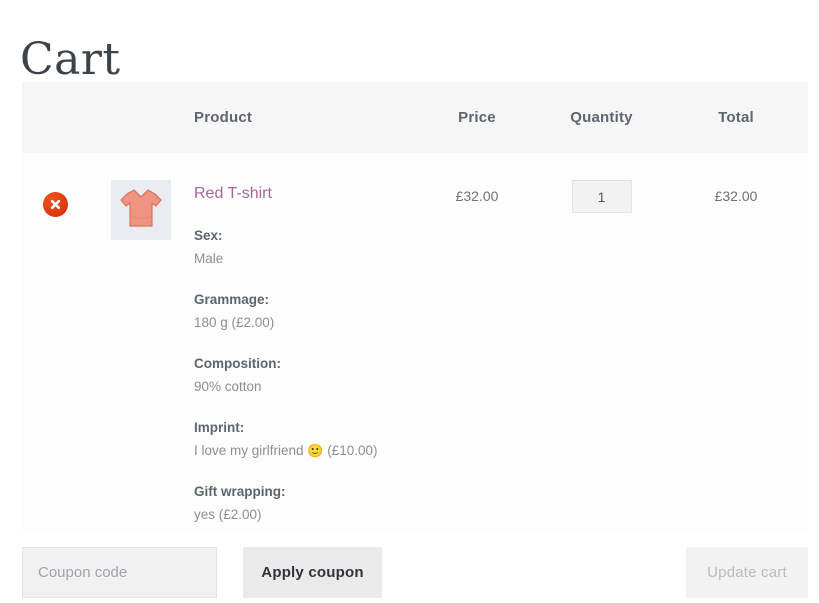 The image size is (819, 603). I want to click on remove-item-button, so click(55, 204).